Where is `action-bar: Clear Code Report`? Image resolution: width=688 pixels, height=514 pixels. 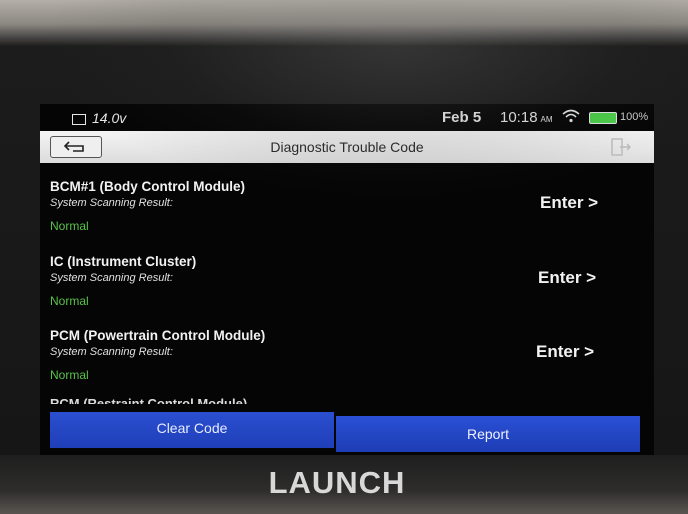
action-bar: Clear Code Report is located at coordinates (345, 432).